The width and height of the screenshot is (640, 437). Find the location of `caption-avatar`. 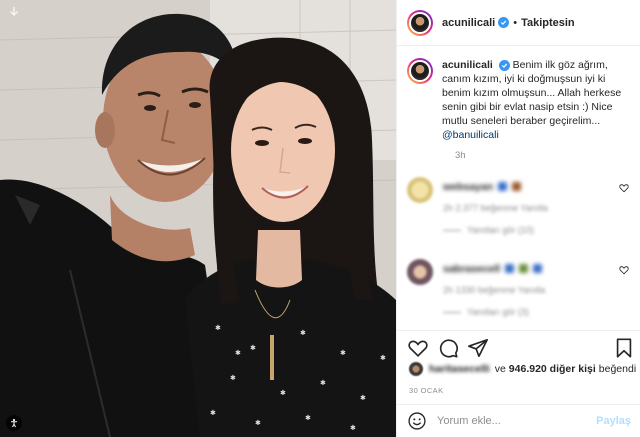

caption-avatar is located at coordinates (420, 71).